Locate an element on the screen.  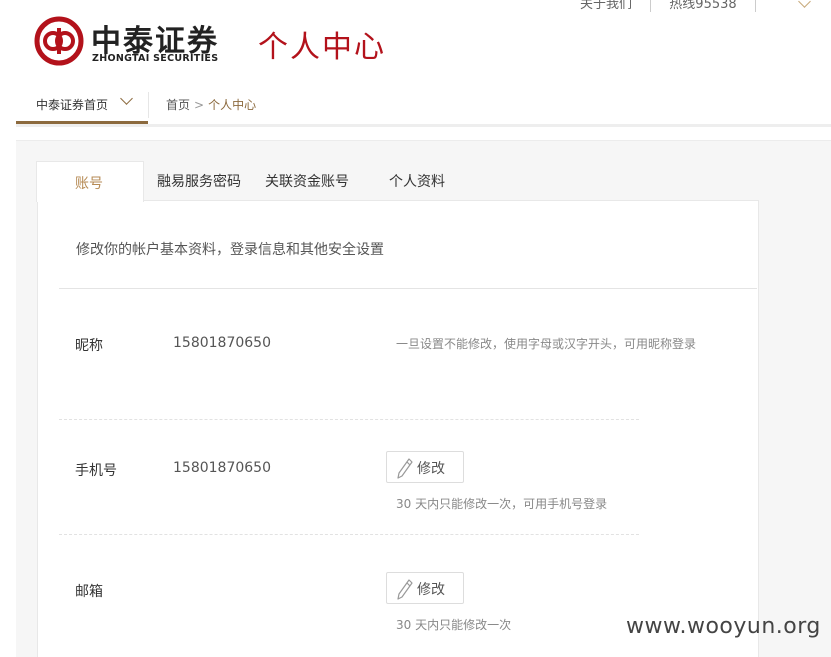
breadcrumb-current: 个人中心 is located at coordinates (232, 105).